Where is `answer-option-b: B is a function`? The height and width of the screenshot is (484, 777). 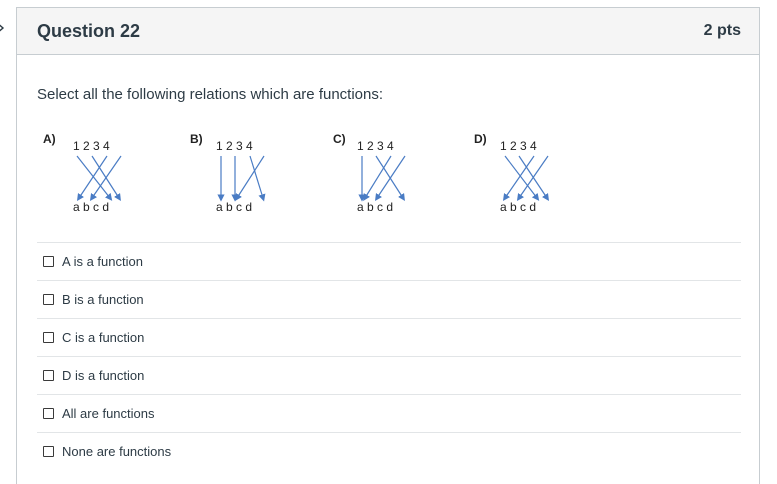
answer-option-b: B is a function is located at coordinates (389, 299).